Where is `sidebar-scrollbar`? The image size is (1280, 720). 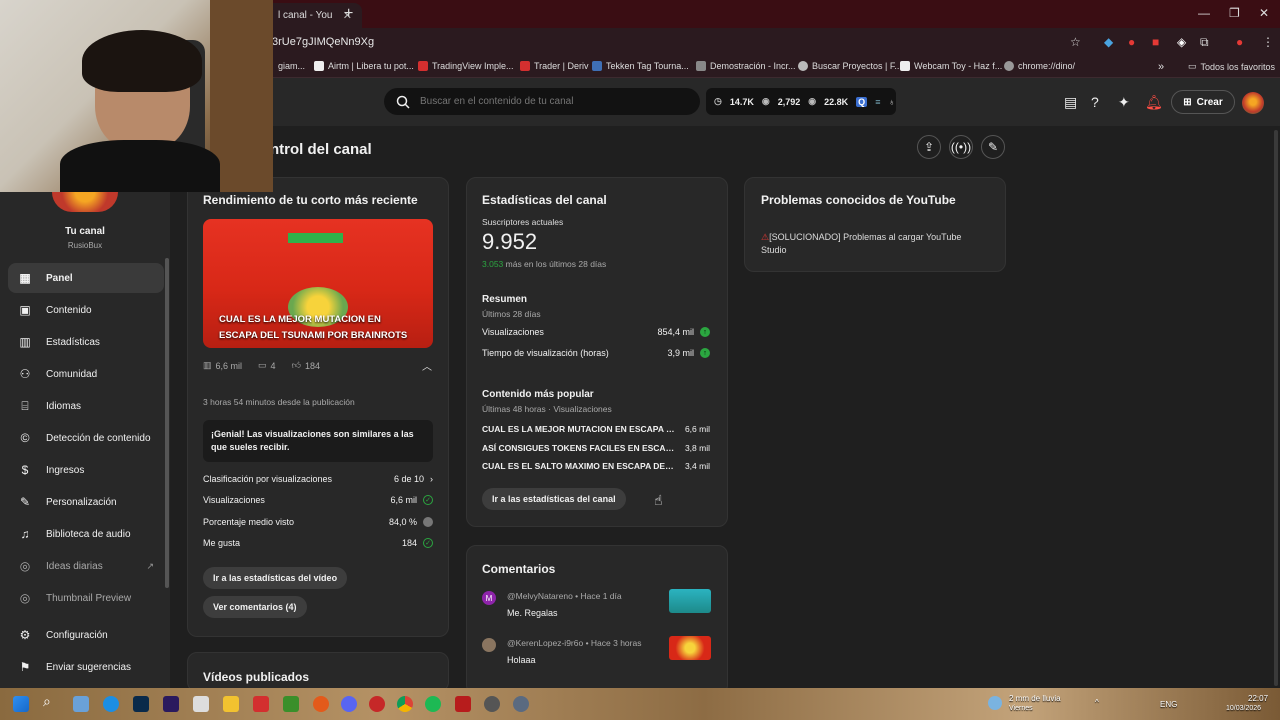
sidebar-scrollbar is located at coordinates (167, 423).